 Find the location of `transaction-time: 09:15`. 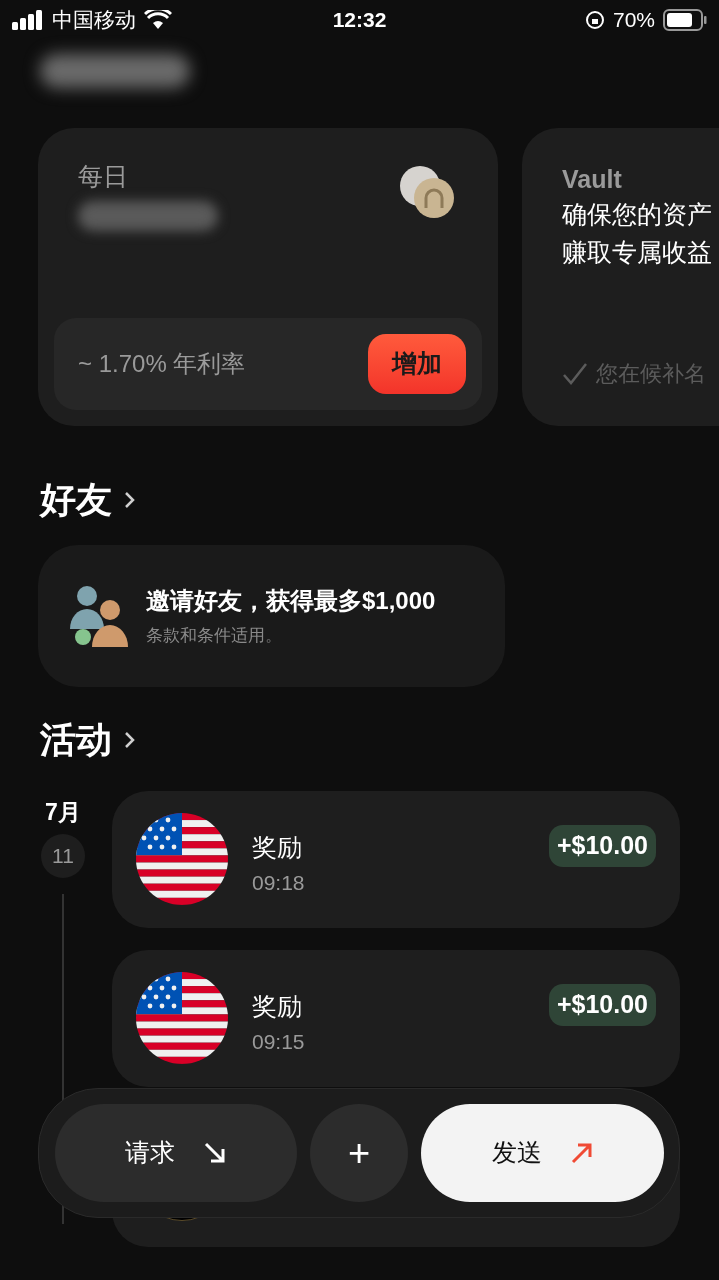

transaction-time: 09:15 is located at coordinates (278, 1041).